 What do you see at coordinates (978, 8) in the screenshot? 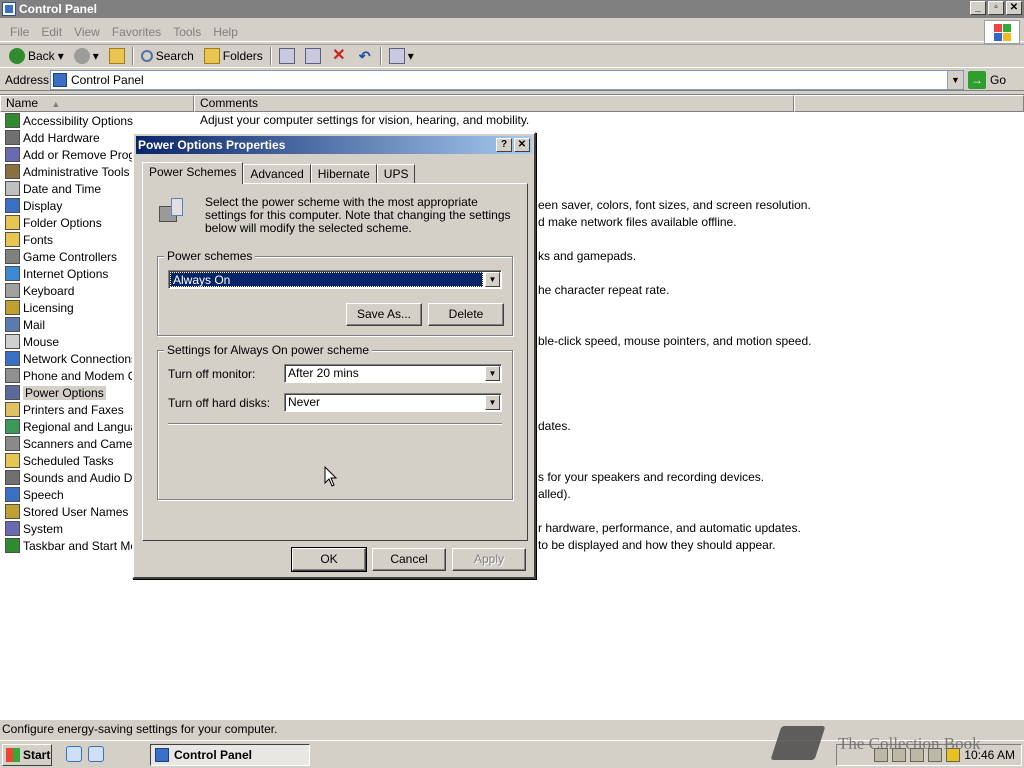
I see `minimize-button: _` at bounding box center [978, 8].